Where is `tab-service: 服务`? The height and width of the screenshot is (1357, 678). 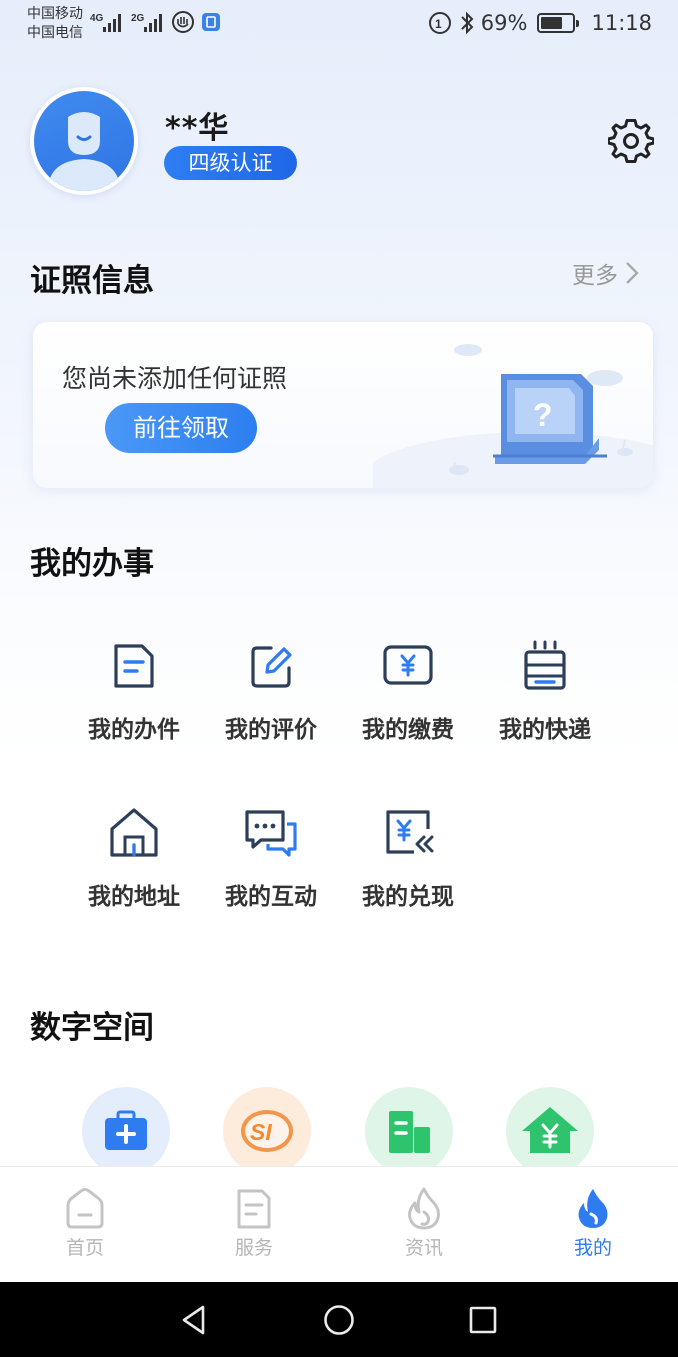
tab-service: 服务 is located at coordinates (254, 1223).